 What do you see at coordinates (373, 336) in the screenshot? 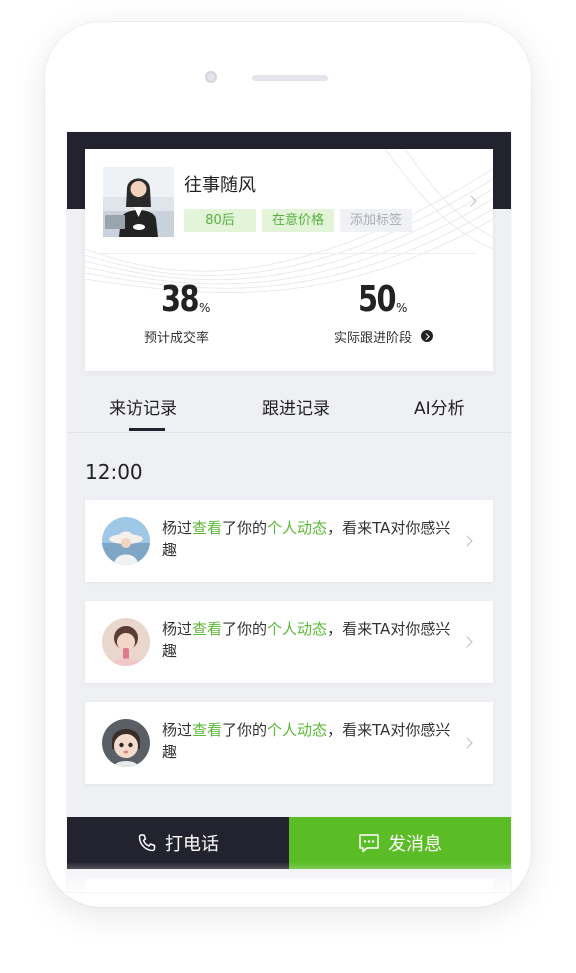
I see `follow-stage-label: 实际跟进阶段` at bounding box center [373, 336].